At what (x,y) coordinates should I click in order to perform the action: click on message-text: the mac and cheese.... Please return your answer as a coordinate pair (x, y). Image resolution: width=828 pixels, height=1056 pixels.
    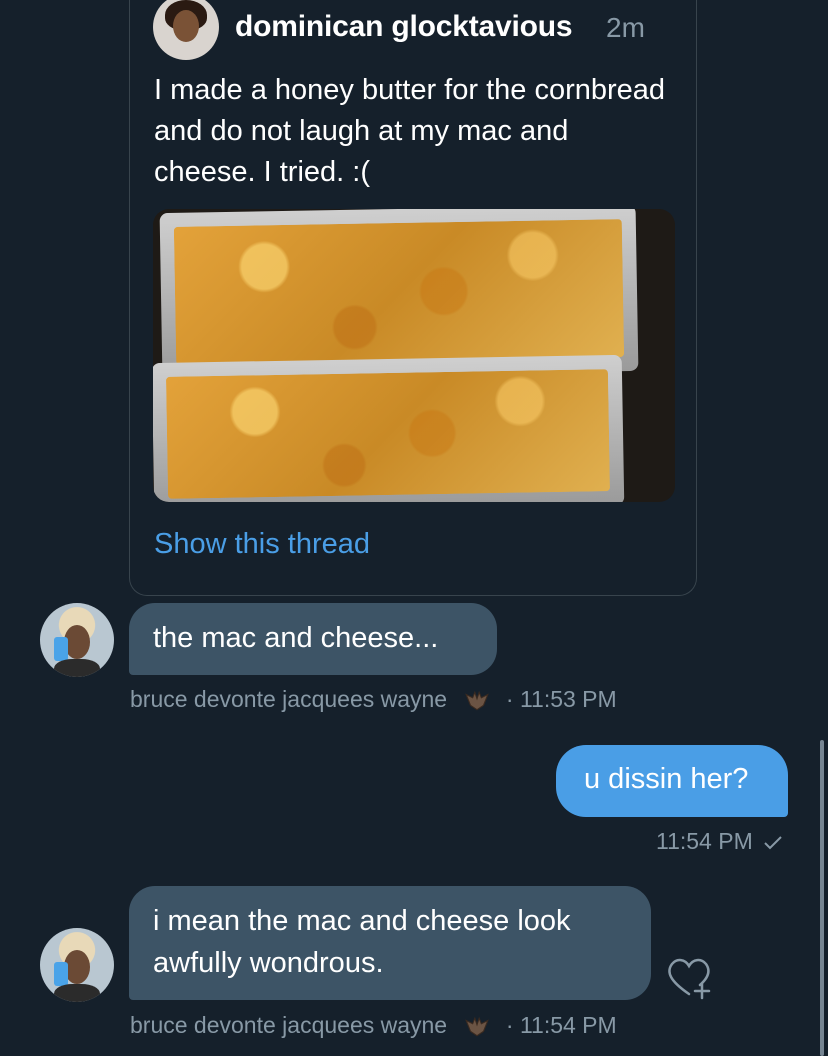
    Looking at the image, I should click on (296, 638).